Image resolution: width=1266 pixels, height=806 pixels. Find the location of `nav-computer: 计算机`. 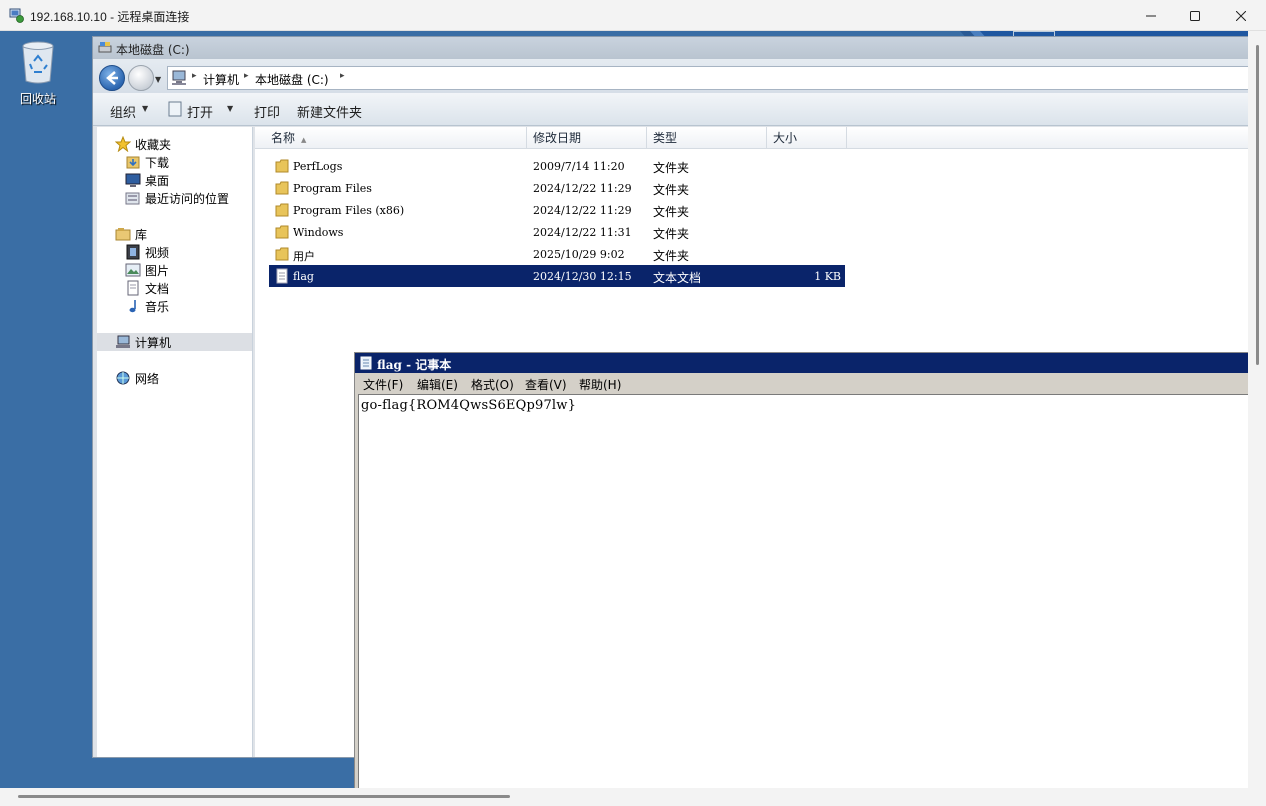

nav-computer: 计算机 is located at coordinates (174, 342).